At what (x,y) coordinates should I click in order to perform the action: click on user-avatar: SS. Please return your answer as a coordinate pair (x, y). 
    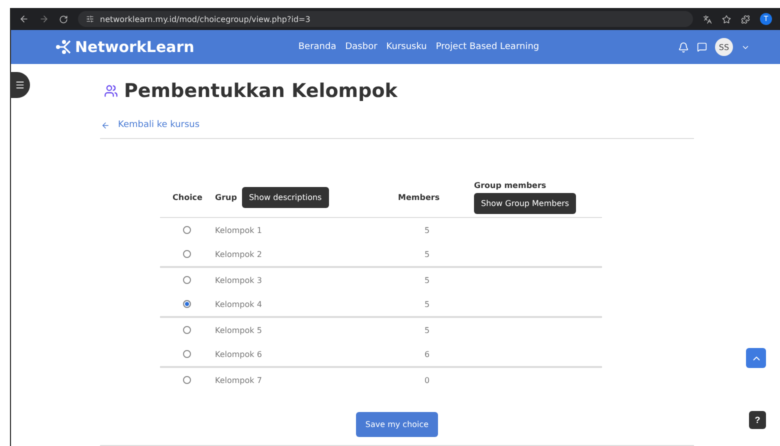
    Looking at the image, I should click on (724, 47).